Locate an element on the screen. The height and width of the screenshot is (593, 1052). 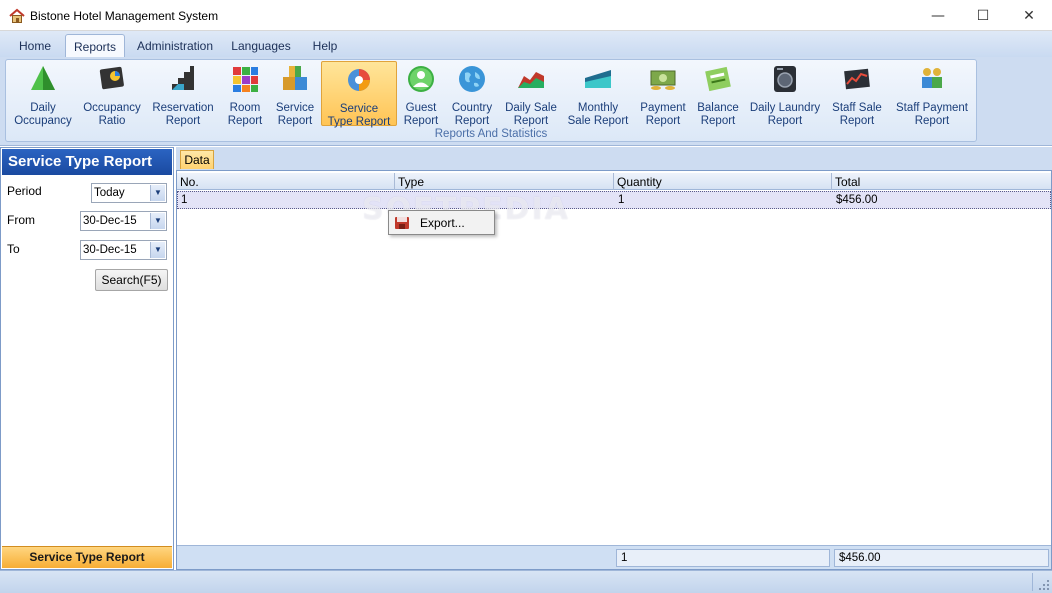
daily-sale-report-button: Daily Sale Report is located at coordinates (531, 94).